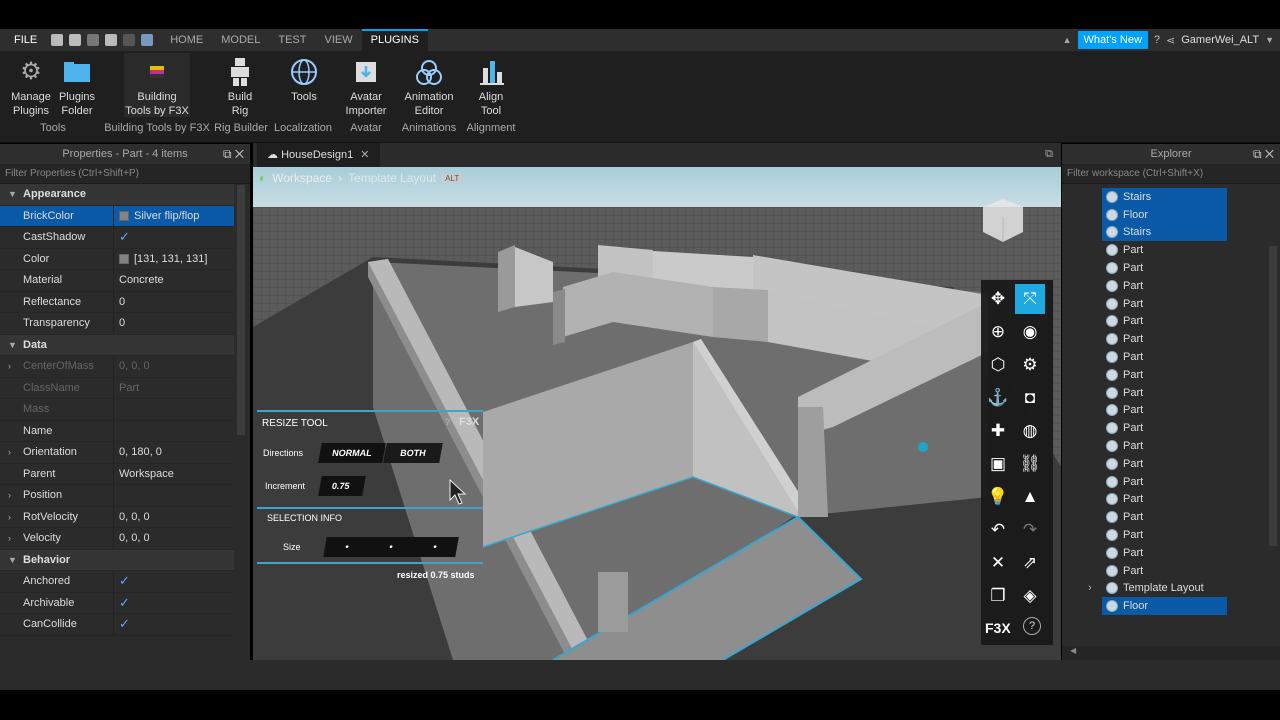 The image size is (1280, 720). I want to click on breadcrumb-template-layout: Template Layout, so click(392, 178).